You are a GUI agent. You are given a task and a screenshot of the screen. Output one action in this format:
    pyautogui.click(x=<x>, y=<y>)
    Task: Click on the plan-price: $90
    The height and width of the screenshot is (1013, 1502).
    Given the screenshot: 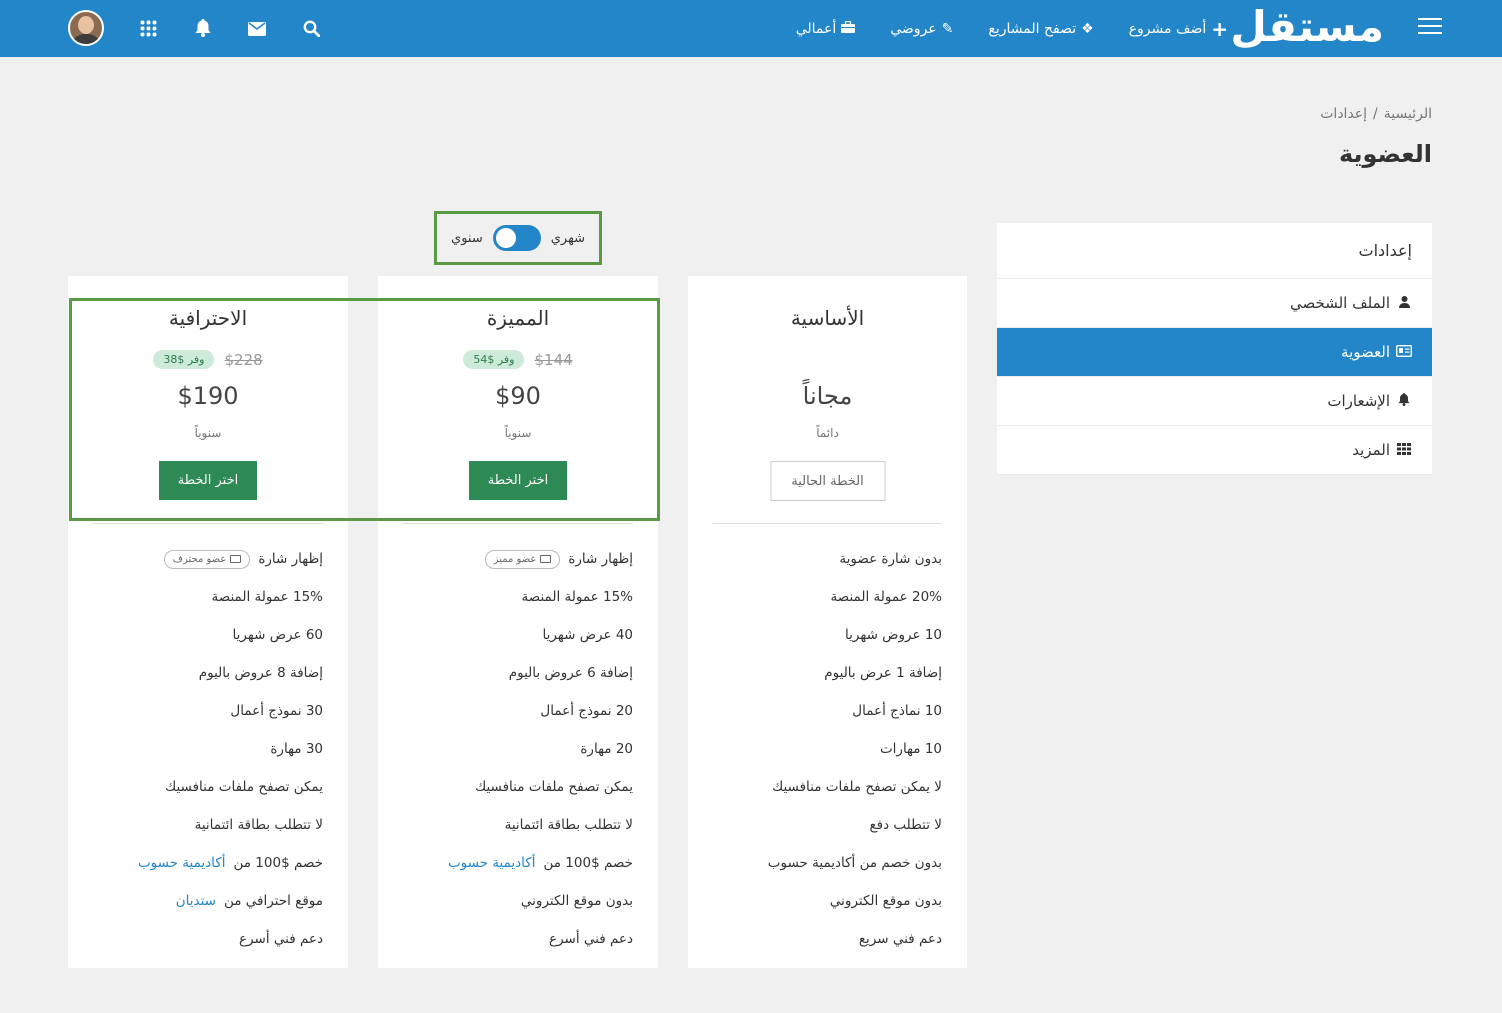 What is the action you would take?
    pyautogui.click(x=518, y=396)
    